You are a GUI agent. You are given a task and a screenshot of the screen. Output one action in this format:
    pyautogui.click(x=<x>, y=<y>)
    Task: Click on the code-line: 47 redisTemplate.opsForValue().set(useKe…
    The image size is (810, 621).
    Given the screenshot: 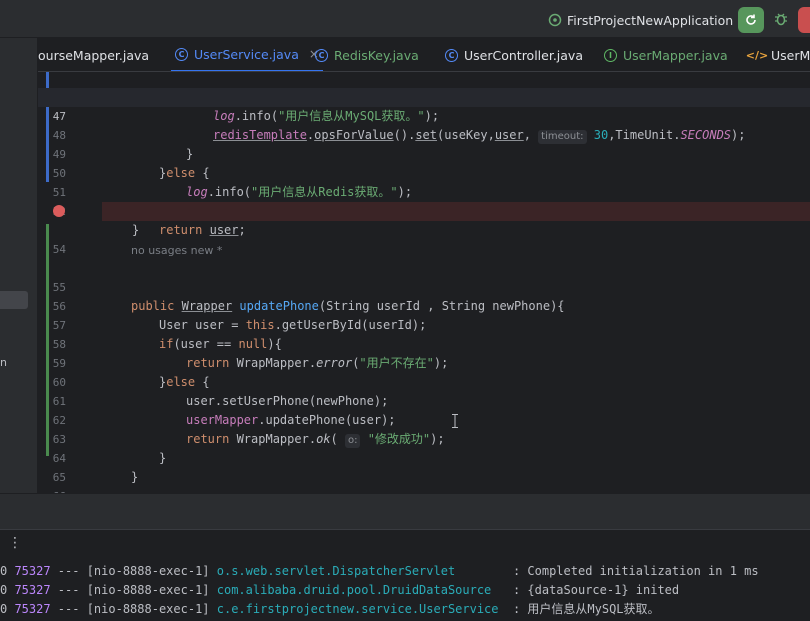 What is the action you would take?
    pyautogui.click(x=424, y=116)
    